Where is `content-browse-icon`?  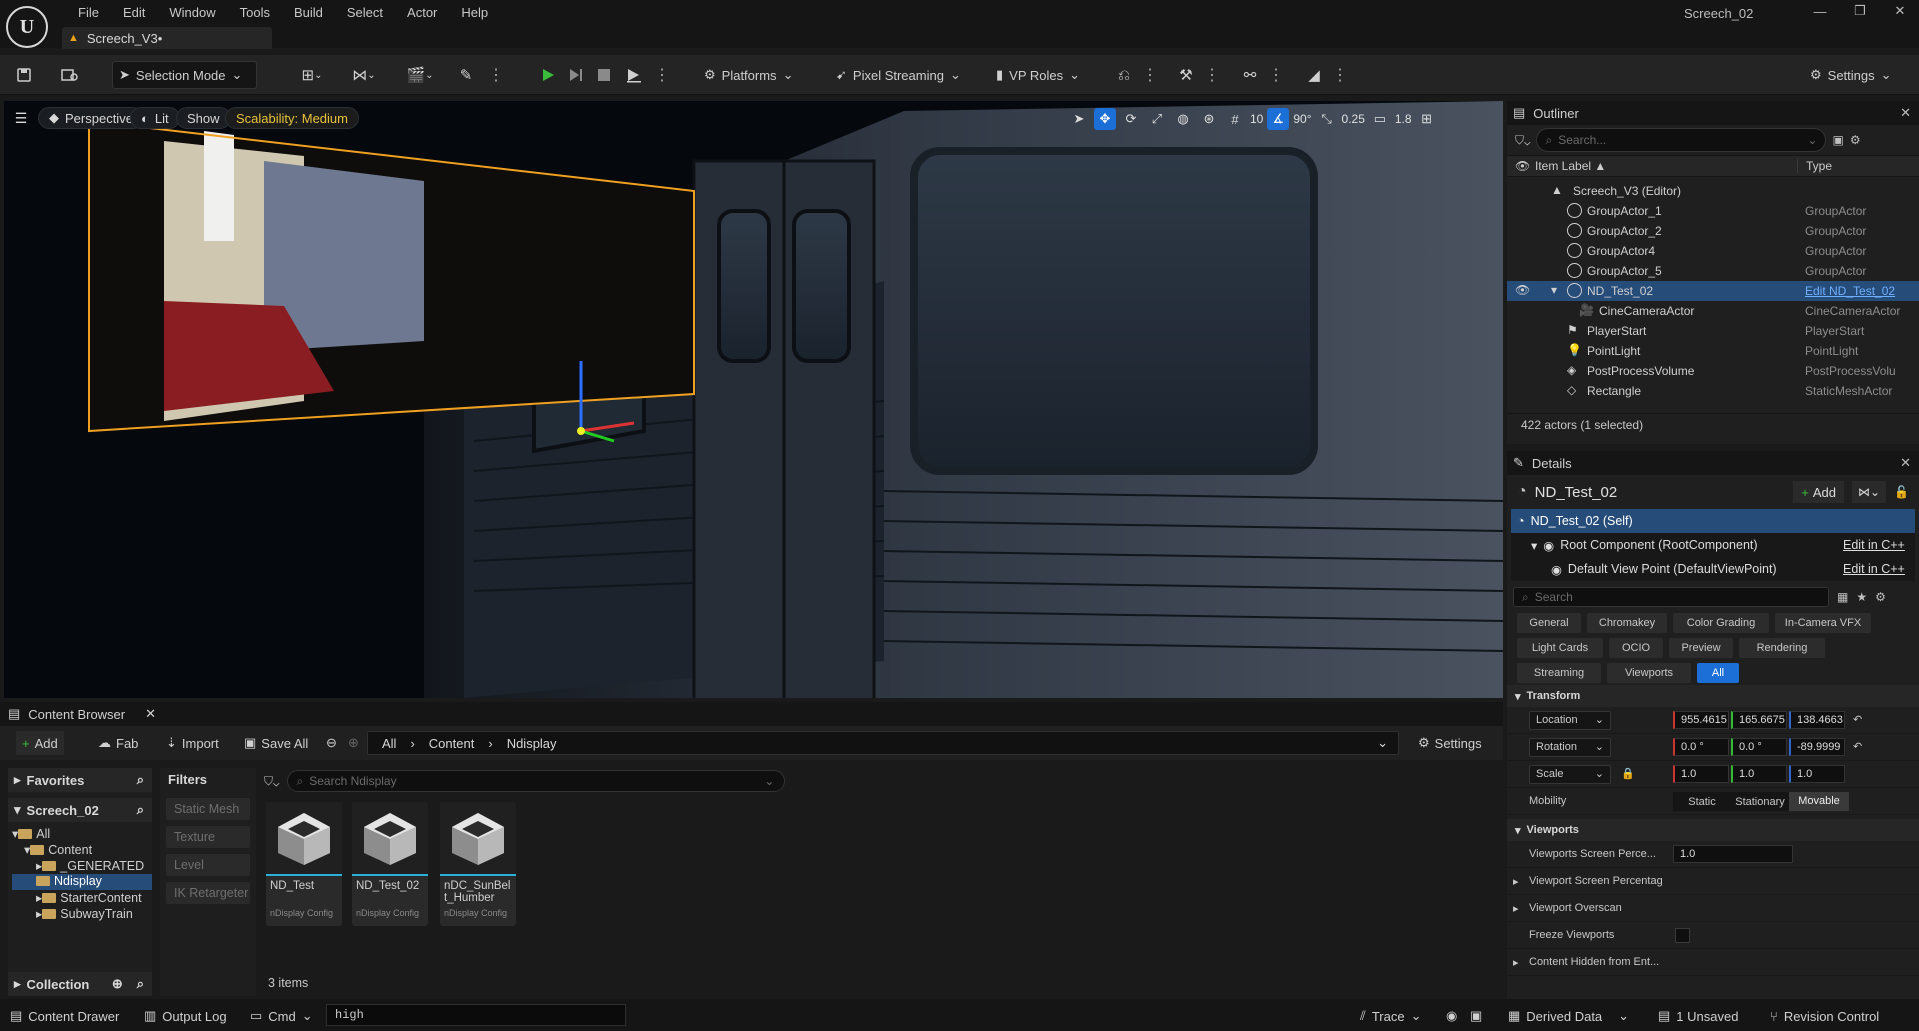 content-browse-icon is located at coordinates (70, 75).